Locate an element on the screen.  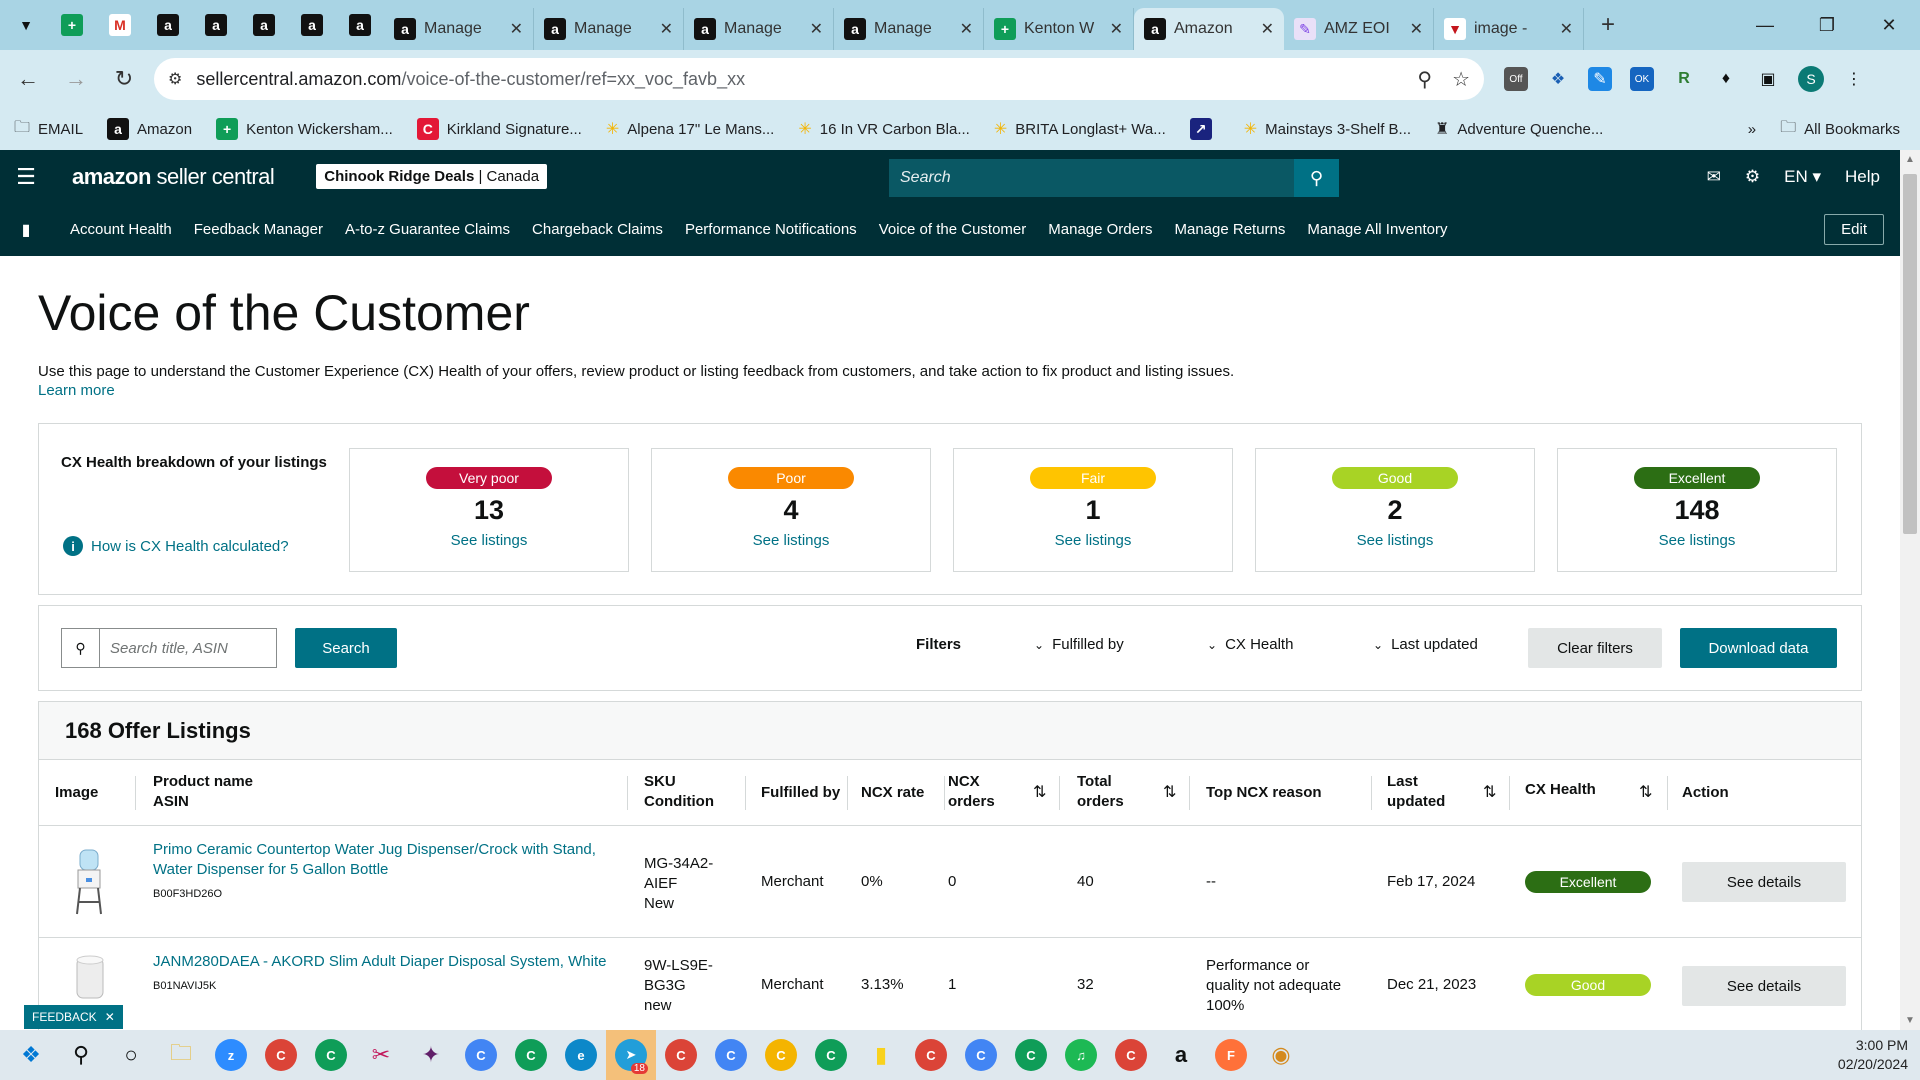
seller-central-logo: amazon seller central is located at coordinates (173, 177).